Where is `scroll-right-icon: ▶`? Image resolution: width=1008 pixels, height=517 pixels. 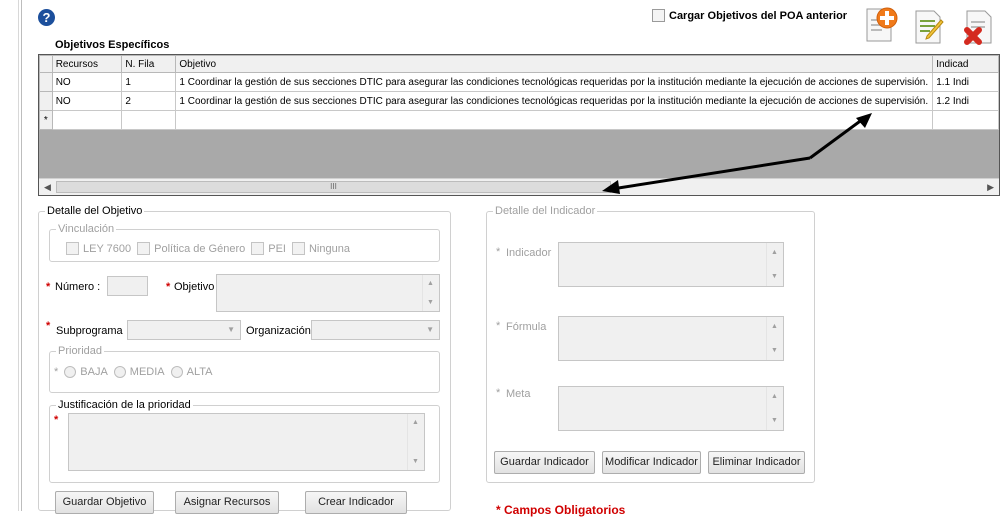
scroll-right-icon: ▶ is located at coordinates (990, 187).